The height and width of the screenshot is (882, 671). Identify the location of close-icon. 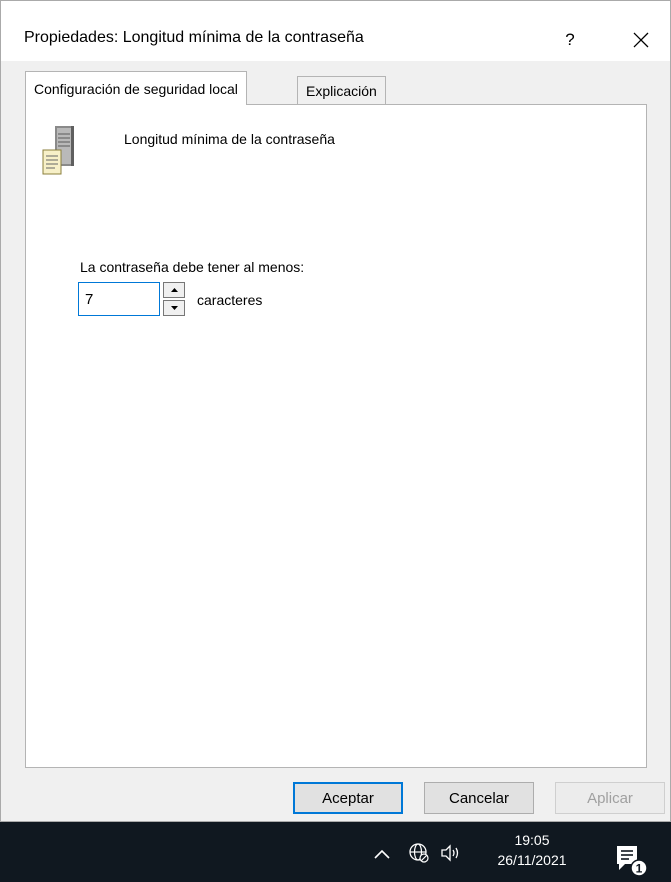
(641, 40).